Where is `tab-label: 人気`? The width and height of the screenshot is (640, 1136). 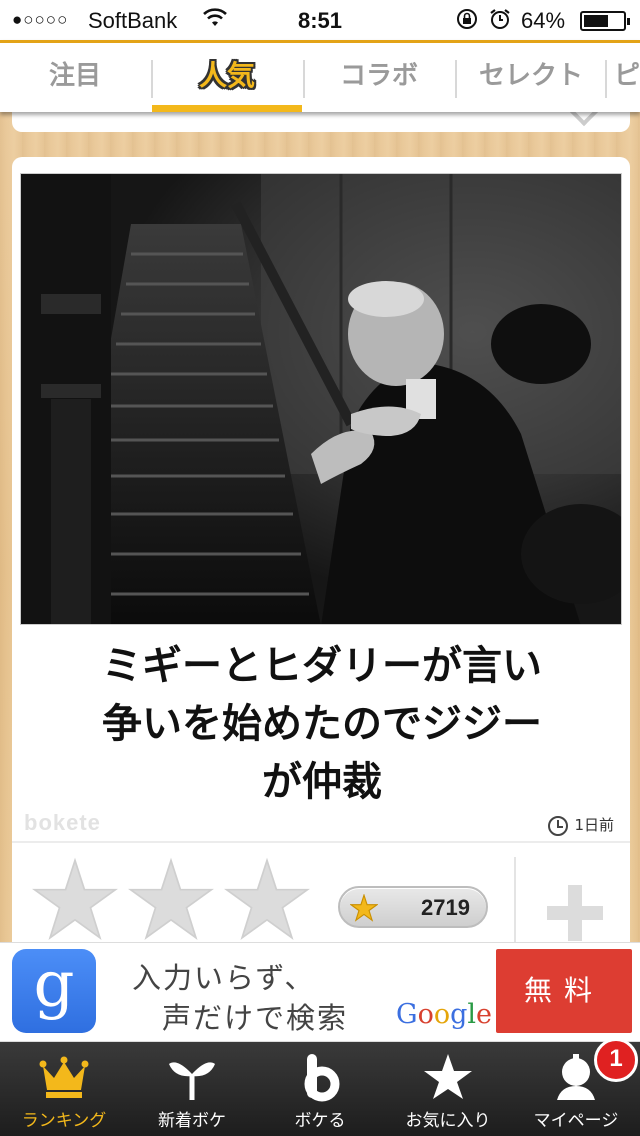
tab-label: 人気 is located at coordinates (226, 75).